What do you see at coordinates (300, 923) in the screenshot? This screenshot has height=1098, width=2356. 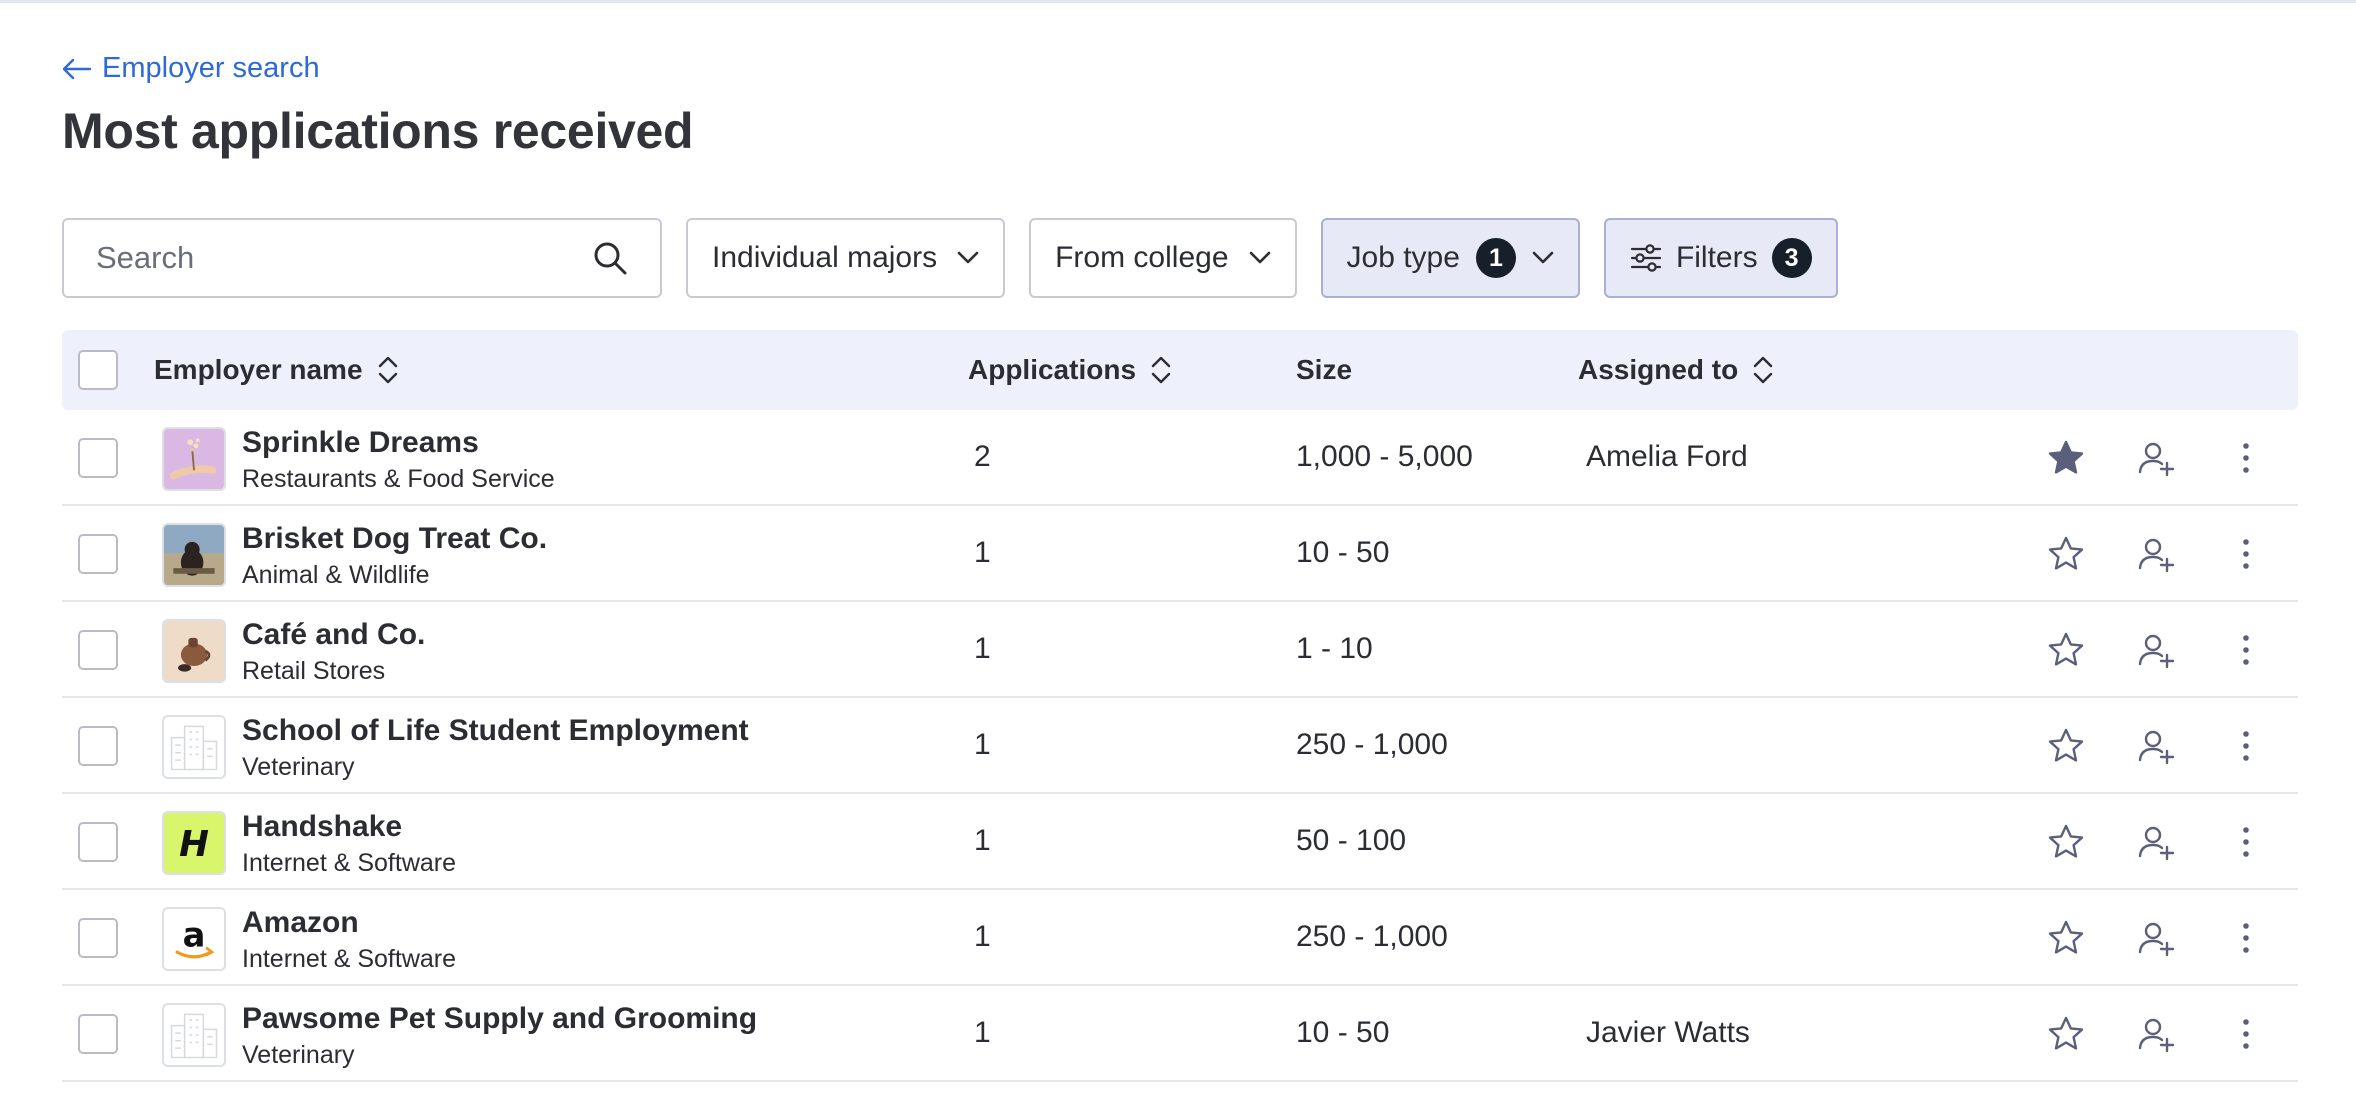 I see `employer-name: Amazon` at bounding box center [300, 923].